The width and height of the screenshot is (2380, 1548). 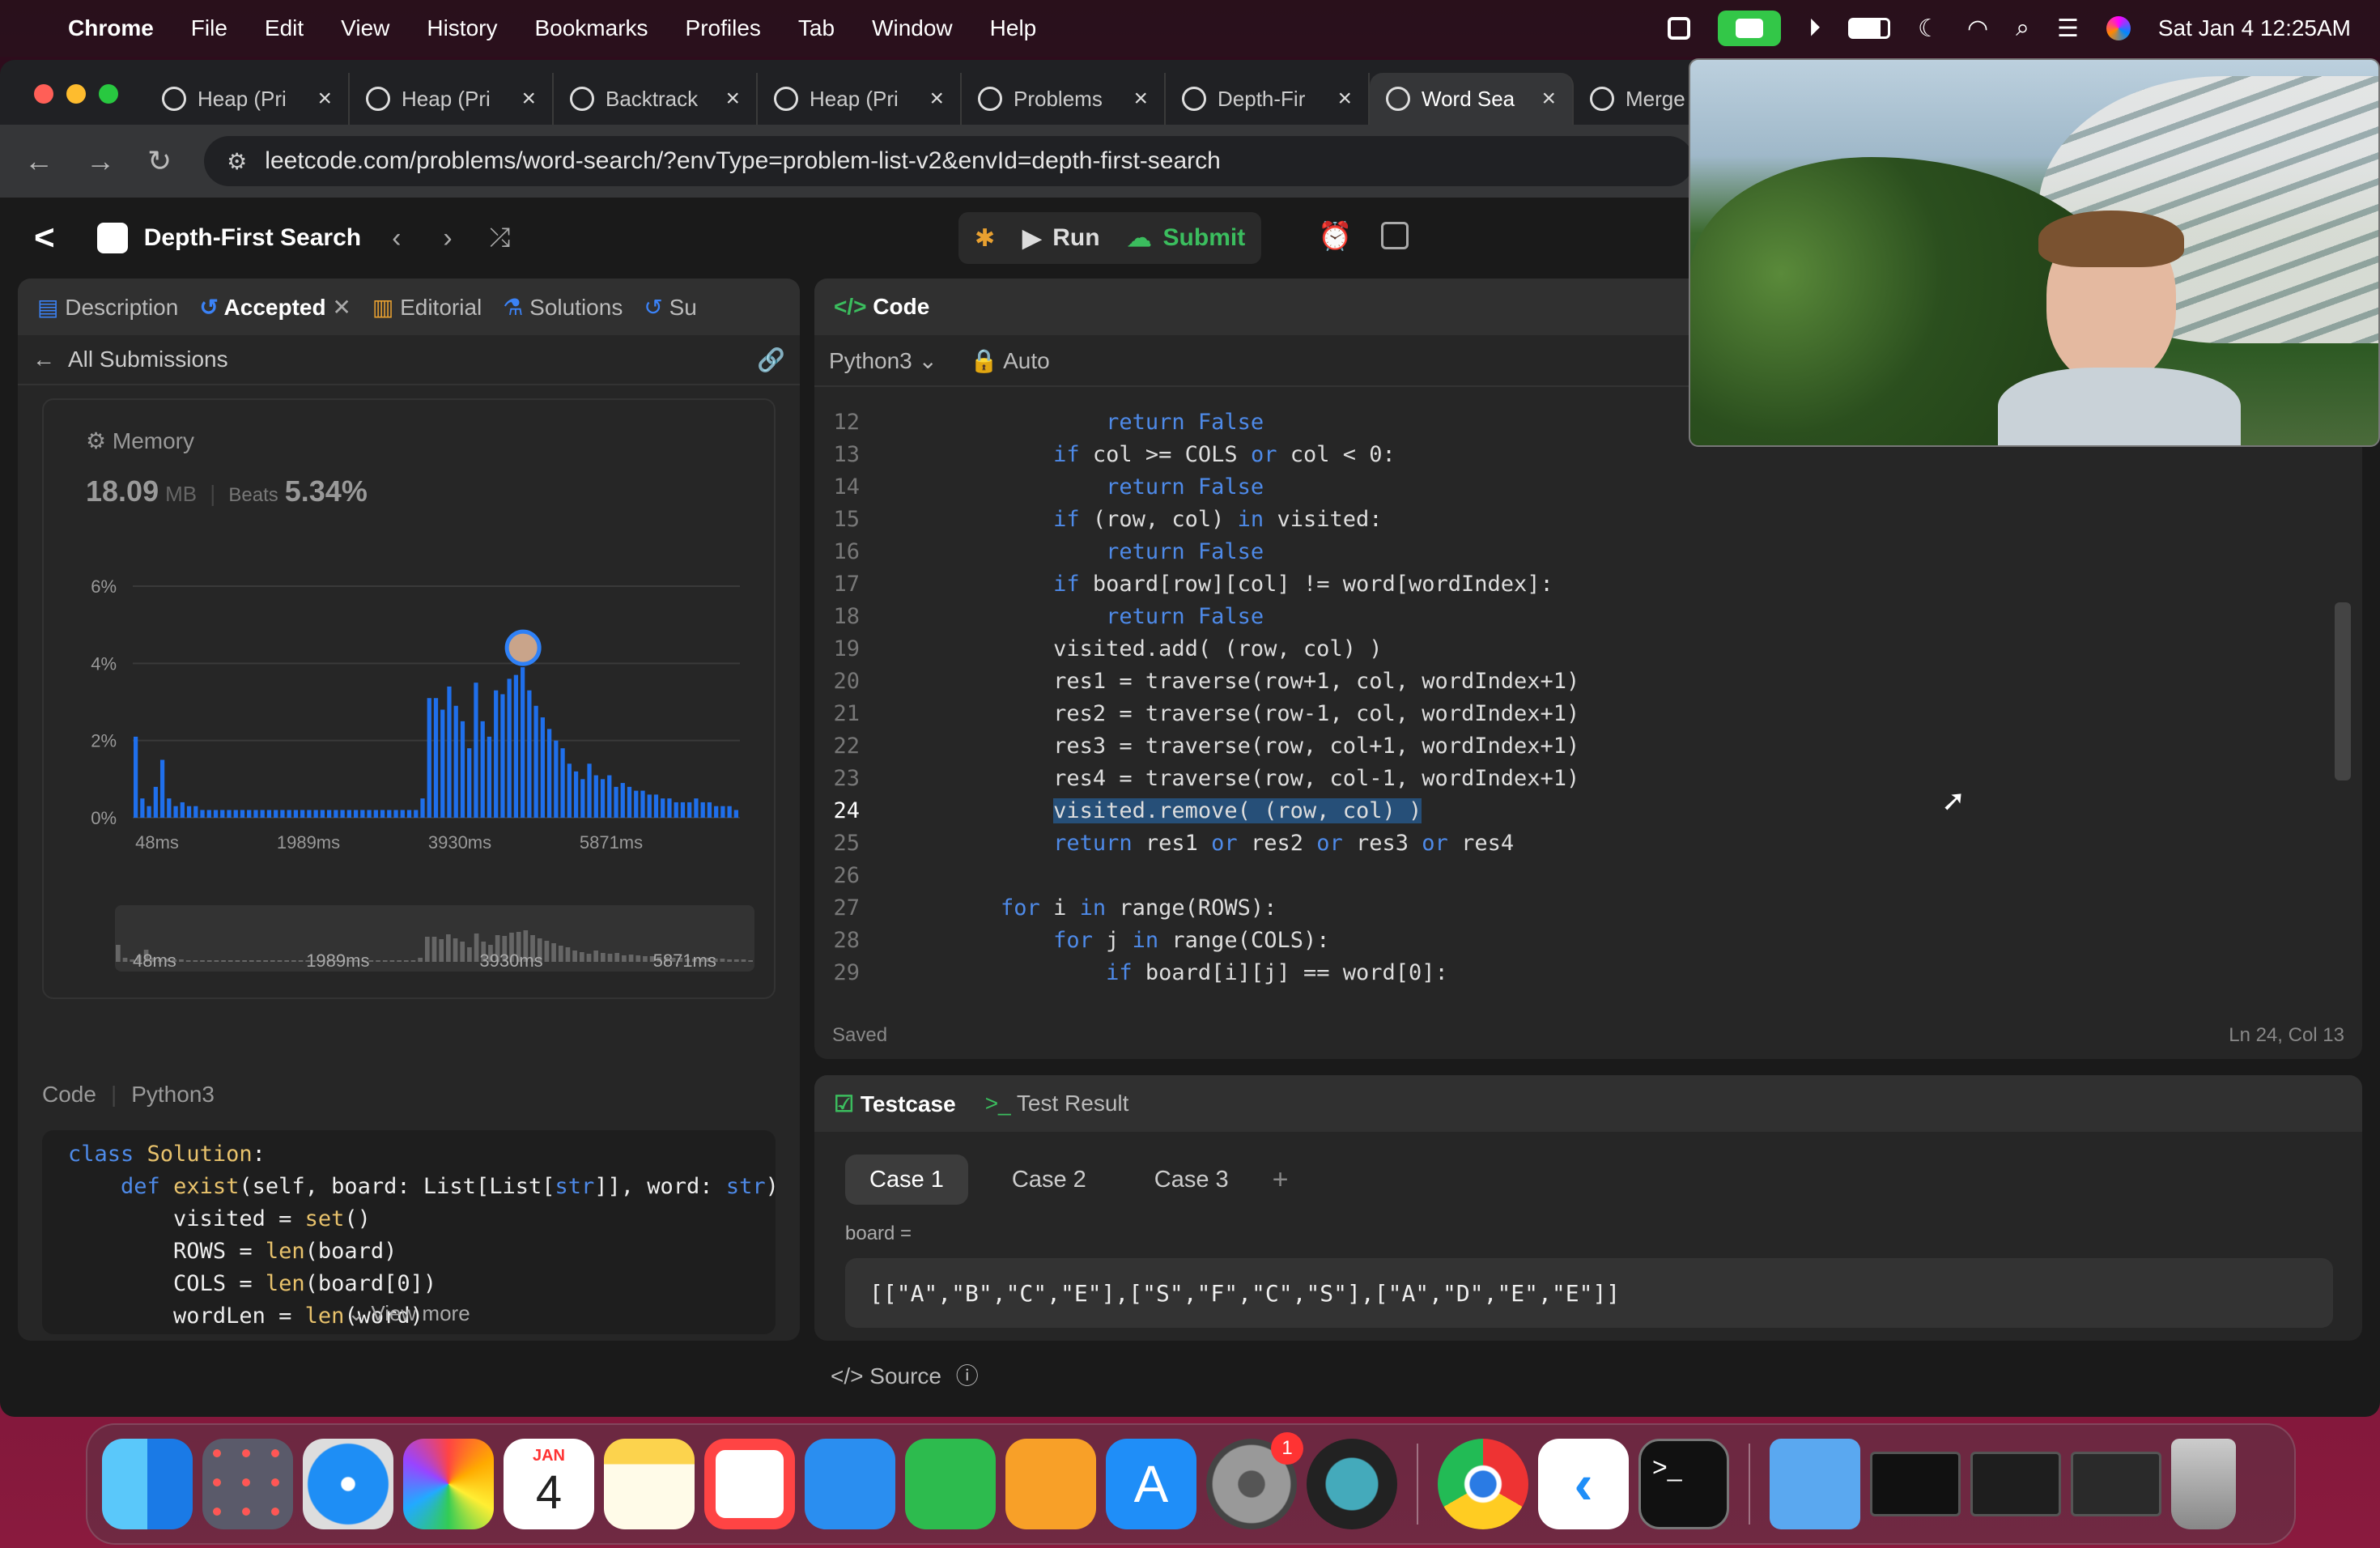 What do you see at coordinates (850, 1484) in the screenshot?
I see `keynote-icon` at bounding box center [850, 1484].